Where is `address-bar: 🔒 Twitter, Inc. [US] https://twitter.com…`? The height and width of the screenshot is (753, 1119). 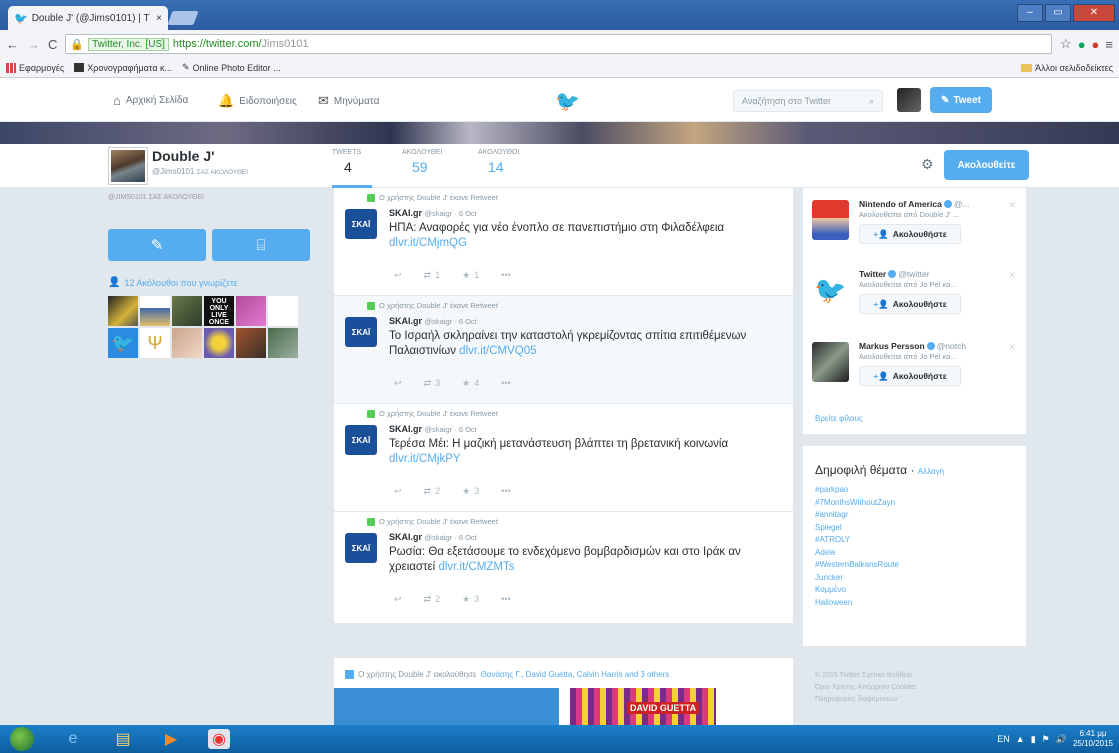 address-bar: 🔒 Twitter, Inc. [US] https://twitter.com… is located at coordinates (559, 44).